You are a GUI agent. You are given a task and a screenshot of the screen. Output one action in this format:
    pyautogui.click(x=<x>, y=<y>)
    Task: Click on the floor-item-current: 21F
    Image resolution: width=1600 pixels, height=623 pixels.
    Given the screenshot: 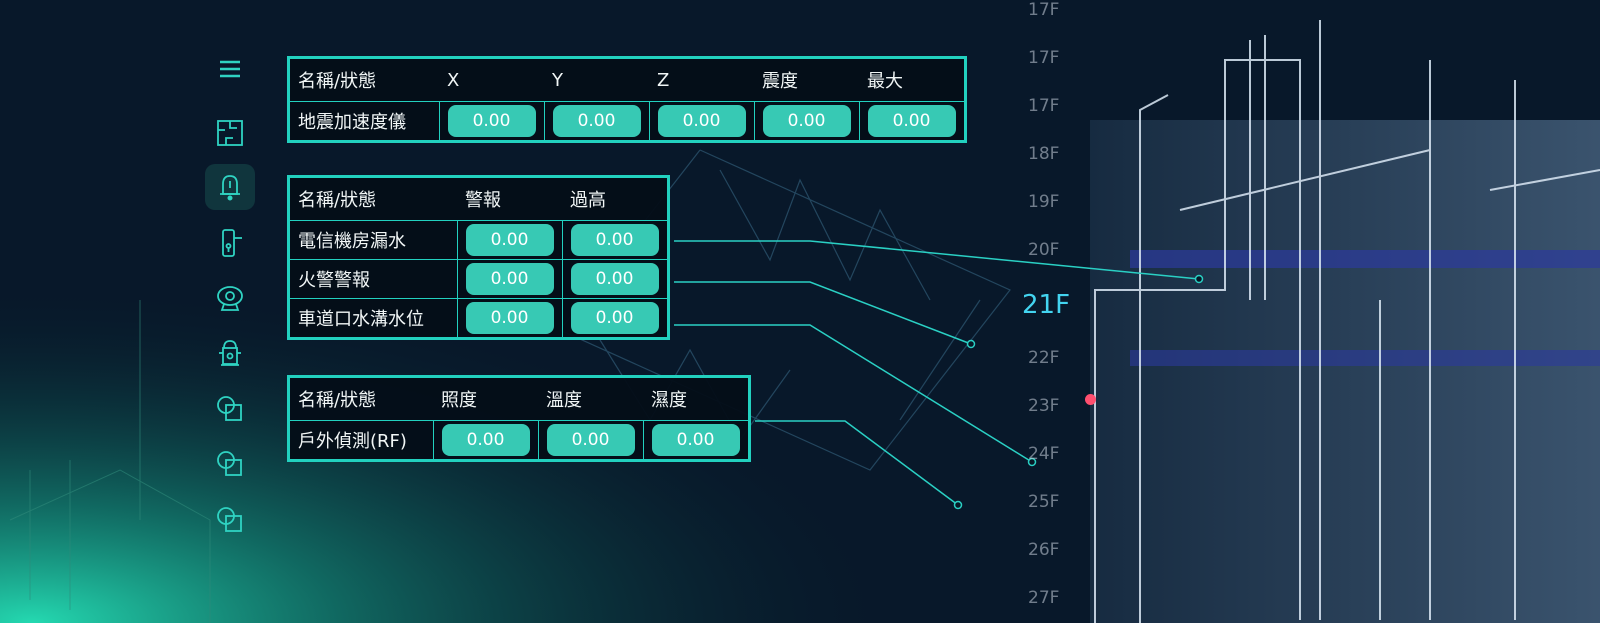 What is the action you would take?
    pyautogui.click(x=1046, y=305)
    